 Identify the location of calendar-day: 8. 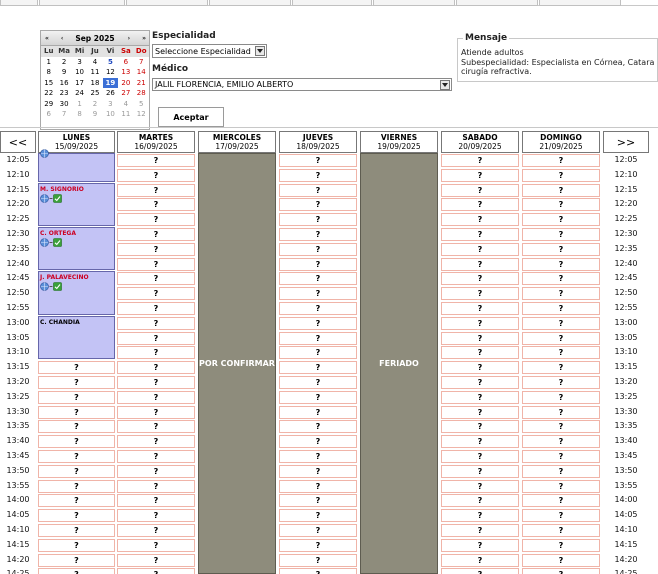
(79, 114).